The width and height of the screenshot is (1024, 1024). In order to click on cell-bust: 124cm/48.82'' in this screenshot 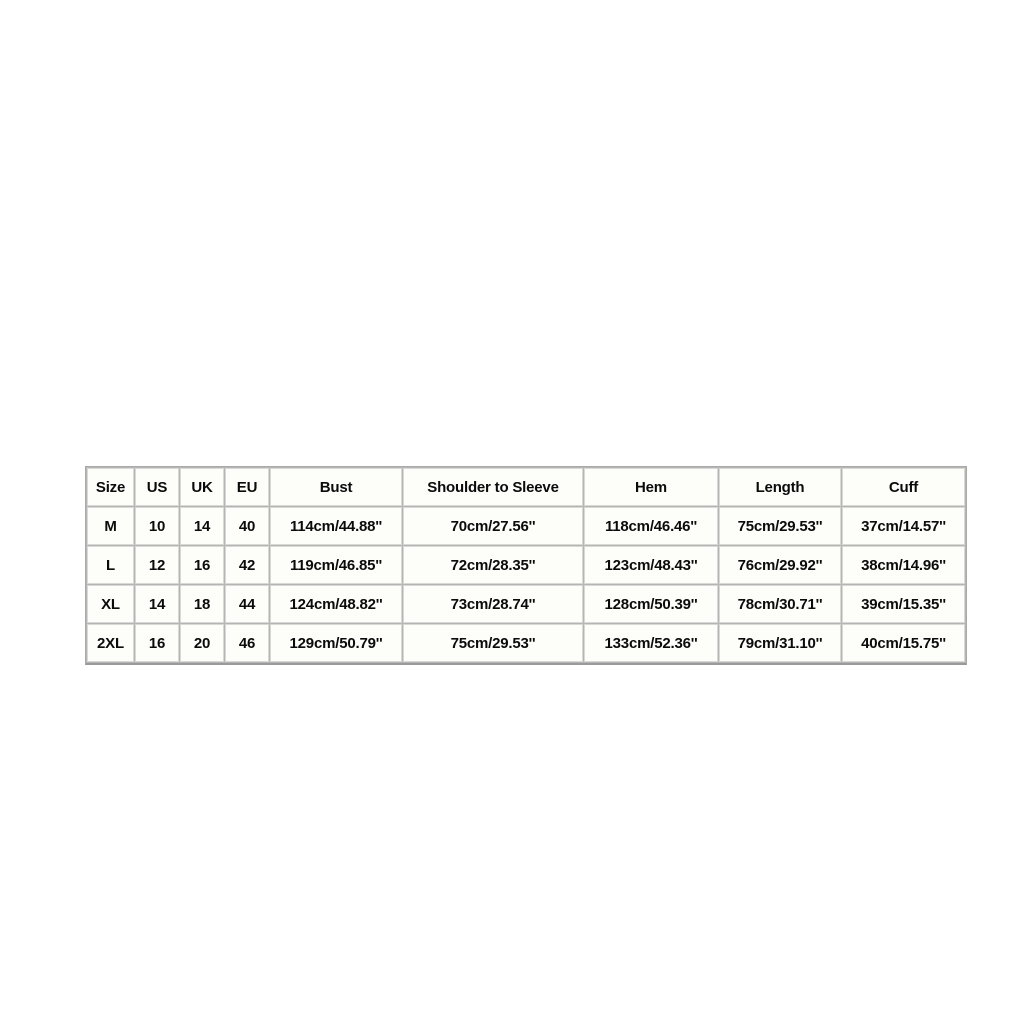, I will do `click(336, 604)`.